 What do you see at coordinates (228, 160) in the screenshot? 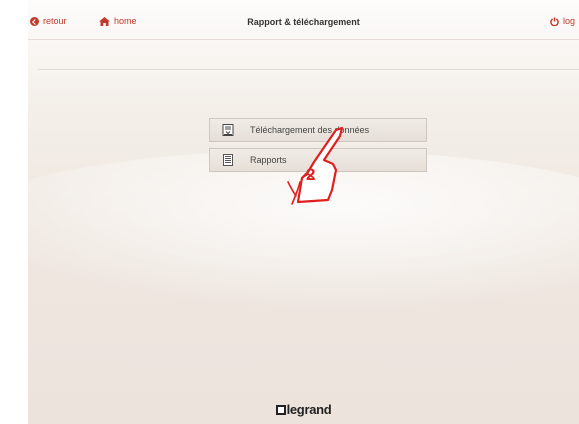
I see `report-document-icon` at bounding box center [228, 160].